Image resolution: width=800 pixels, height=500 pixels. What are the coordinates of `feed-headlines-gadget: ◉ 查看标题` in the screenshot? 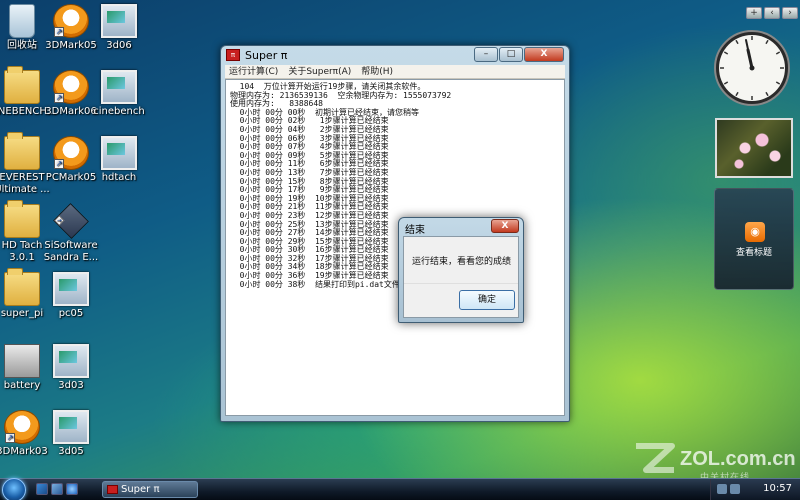 It's located at (754, 239).